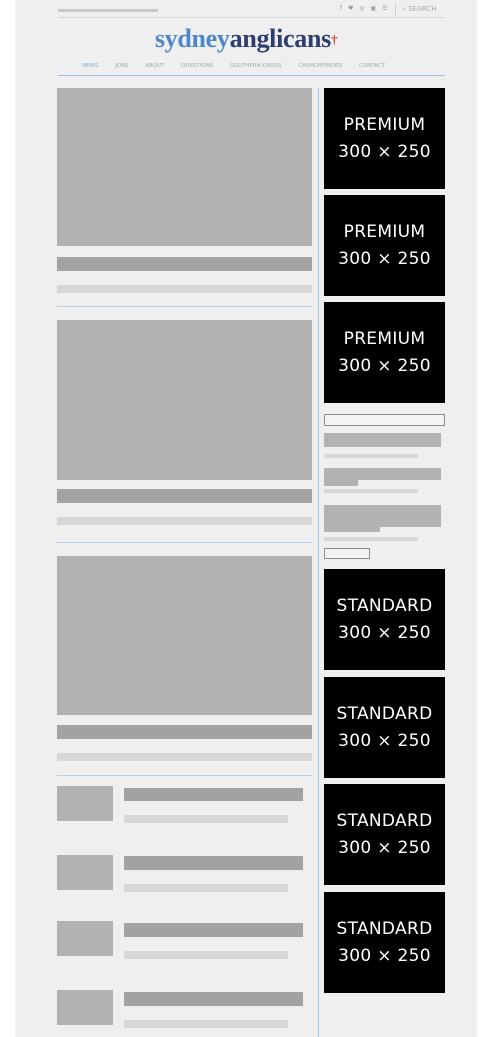 The image size is (492, 1037). What do you see at coordinates (384, 420) in the screenshot?
I see `sidebar-widget-heading-placeholder` at bounding box center [384, 420].